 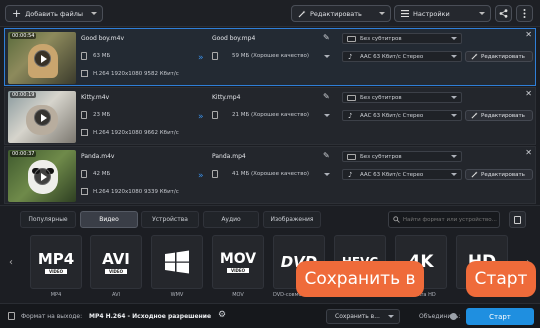 I want to click on share-icon, so click(x=503, y=13).